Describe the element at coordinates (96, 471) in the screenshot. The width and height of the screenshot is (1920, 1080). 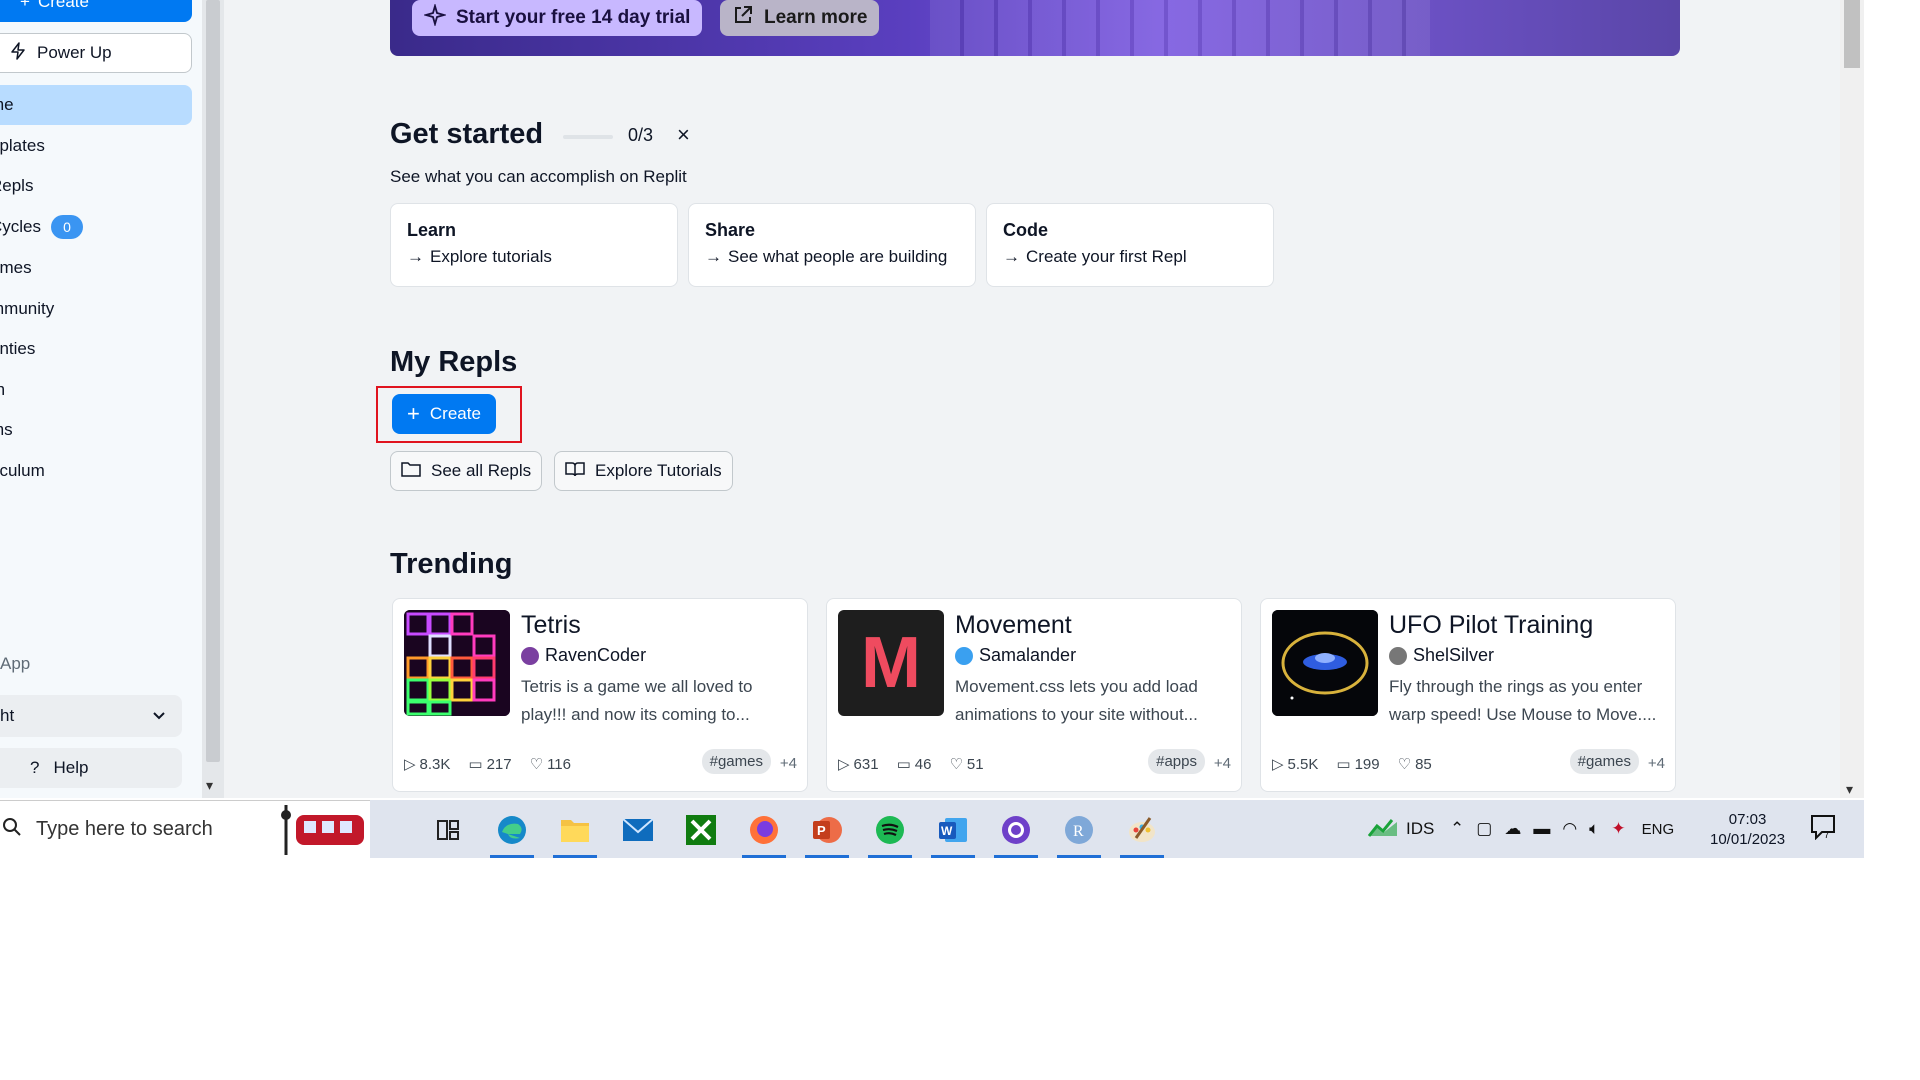
I see `sidebar-item-curriculum: riculum` at that location.